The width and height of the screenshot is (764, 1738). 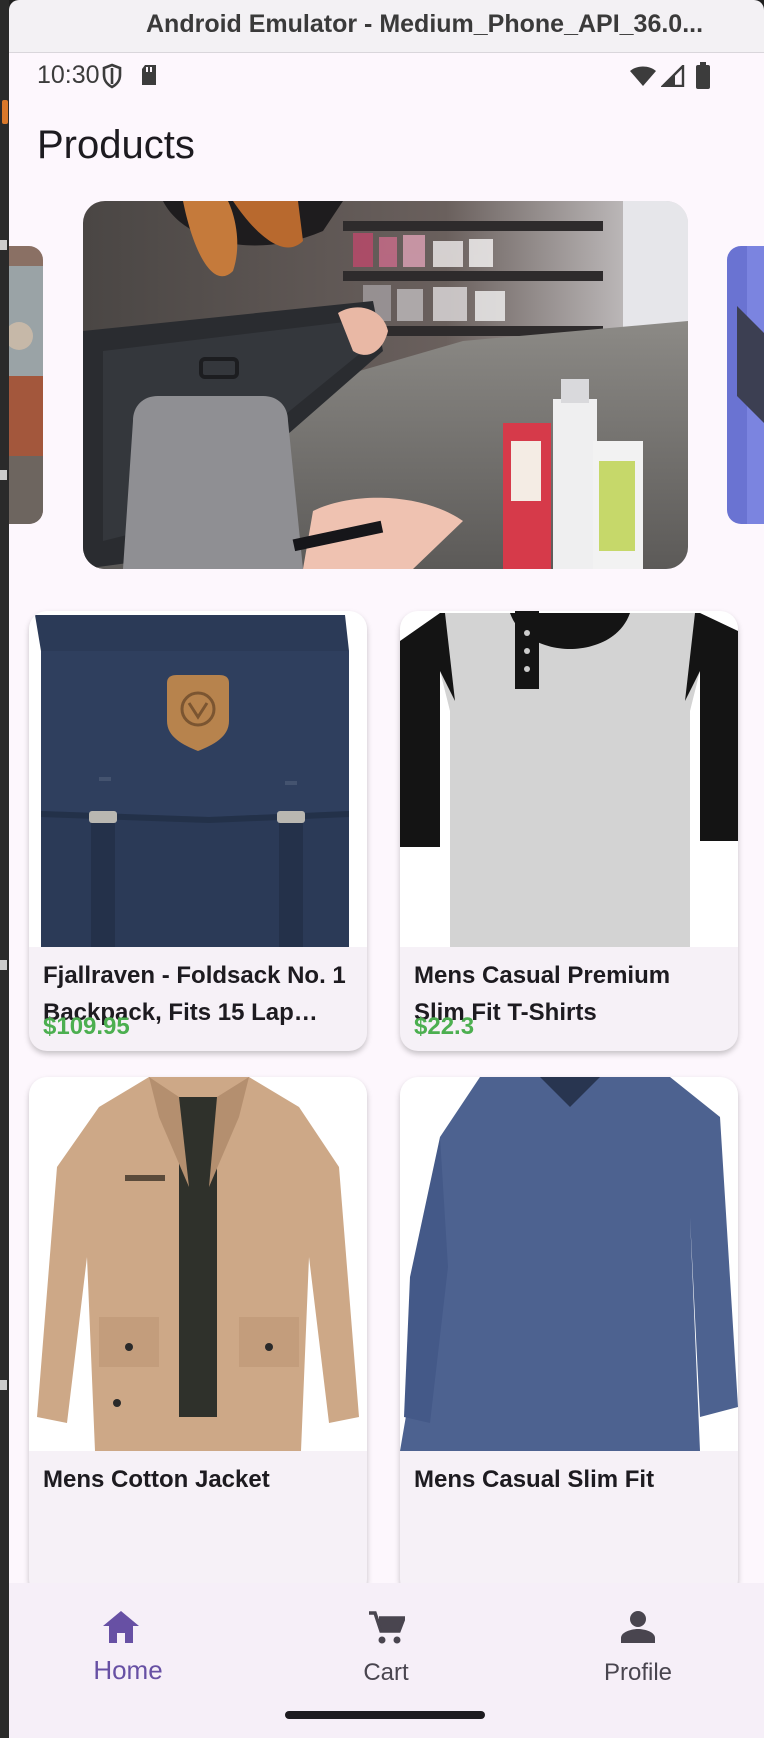 What do you see at coordinates (745, 385) in the screenshot?
I see `carousel-slide-right` at bounding box center [745, 385].